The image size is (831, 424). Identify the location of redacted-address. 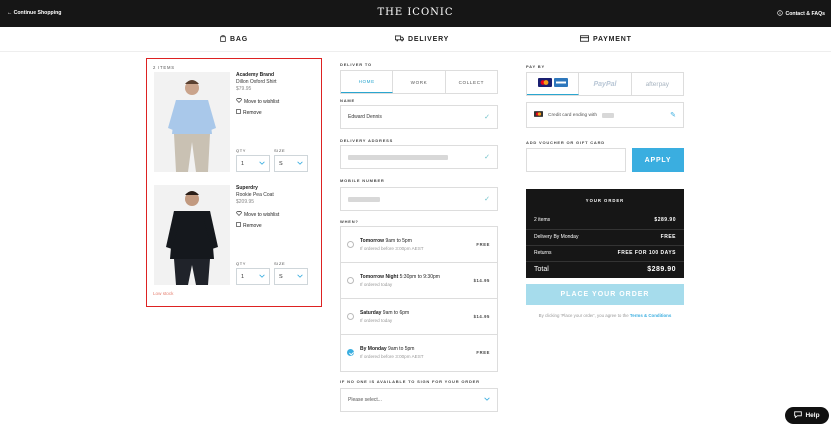
(398, 157).